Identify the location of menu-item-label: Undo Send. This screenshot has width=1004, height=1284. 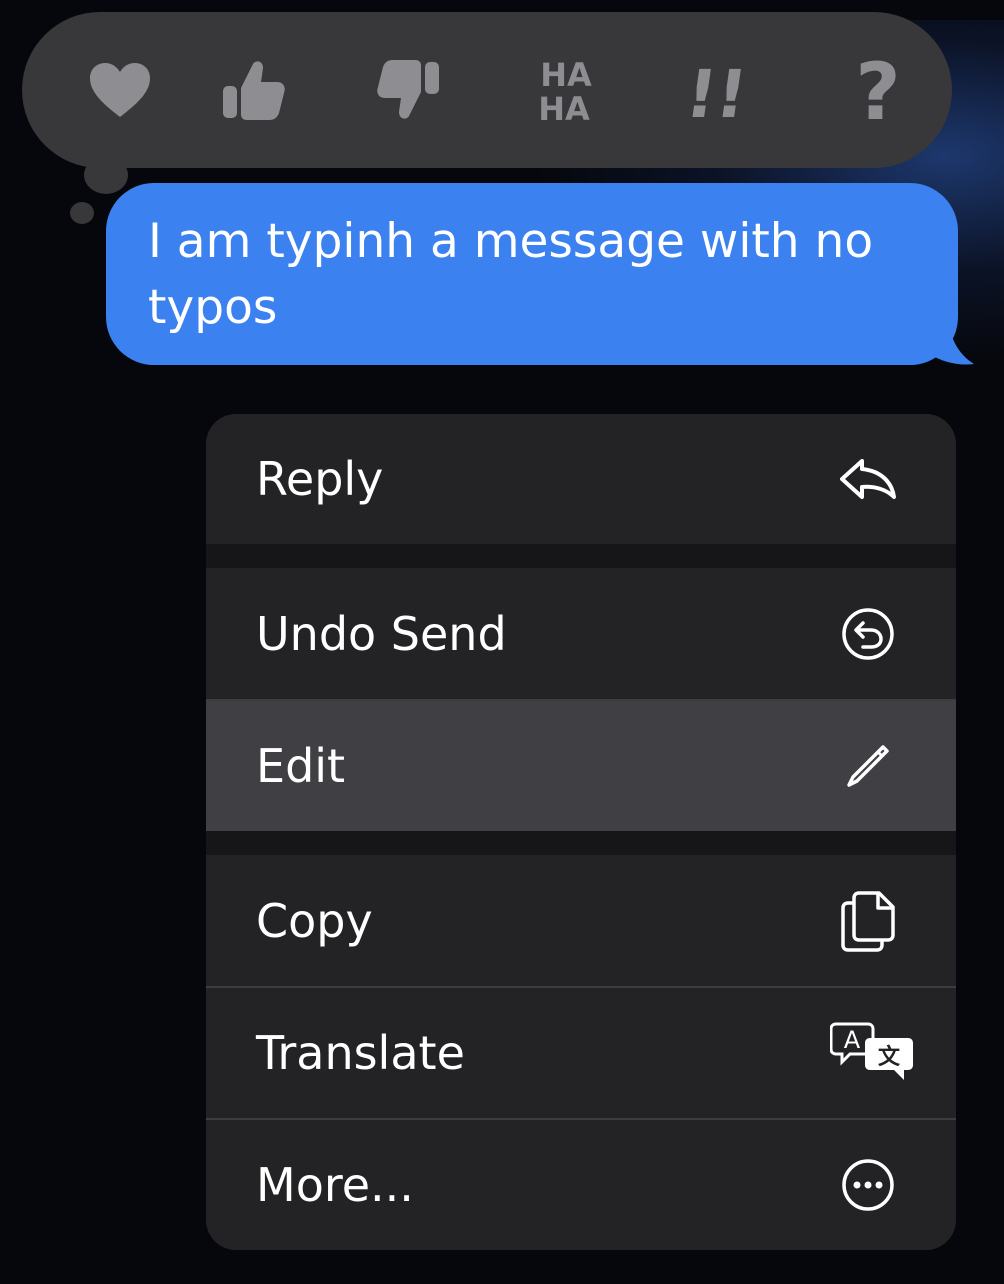
(381, 633).